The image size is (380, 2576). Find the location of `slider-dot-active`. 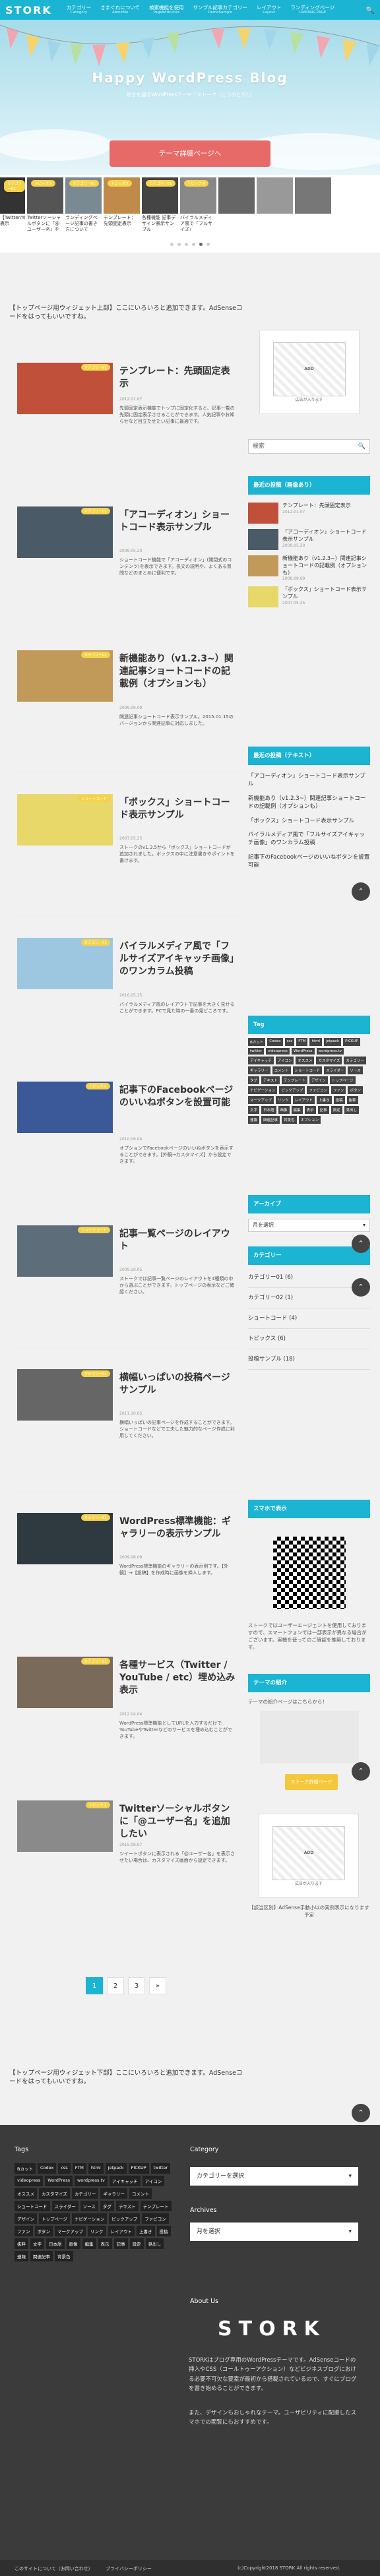

slider-dot-active is located at coordinates (201, 244).